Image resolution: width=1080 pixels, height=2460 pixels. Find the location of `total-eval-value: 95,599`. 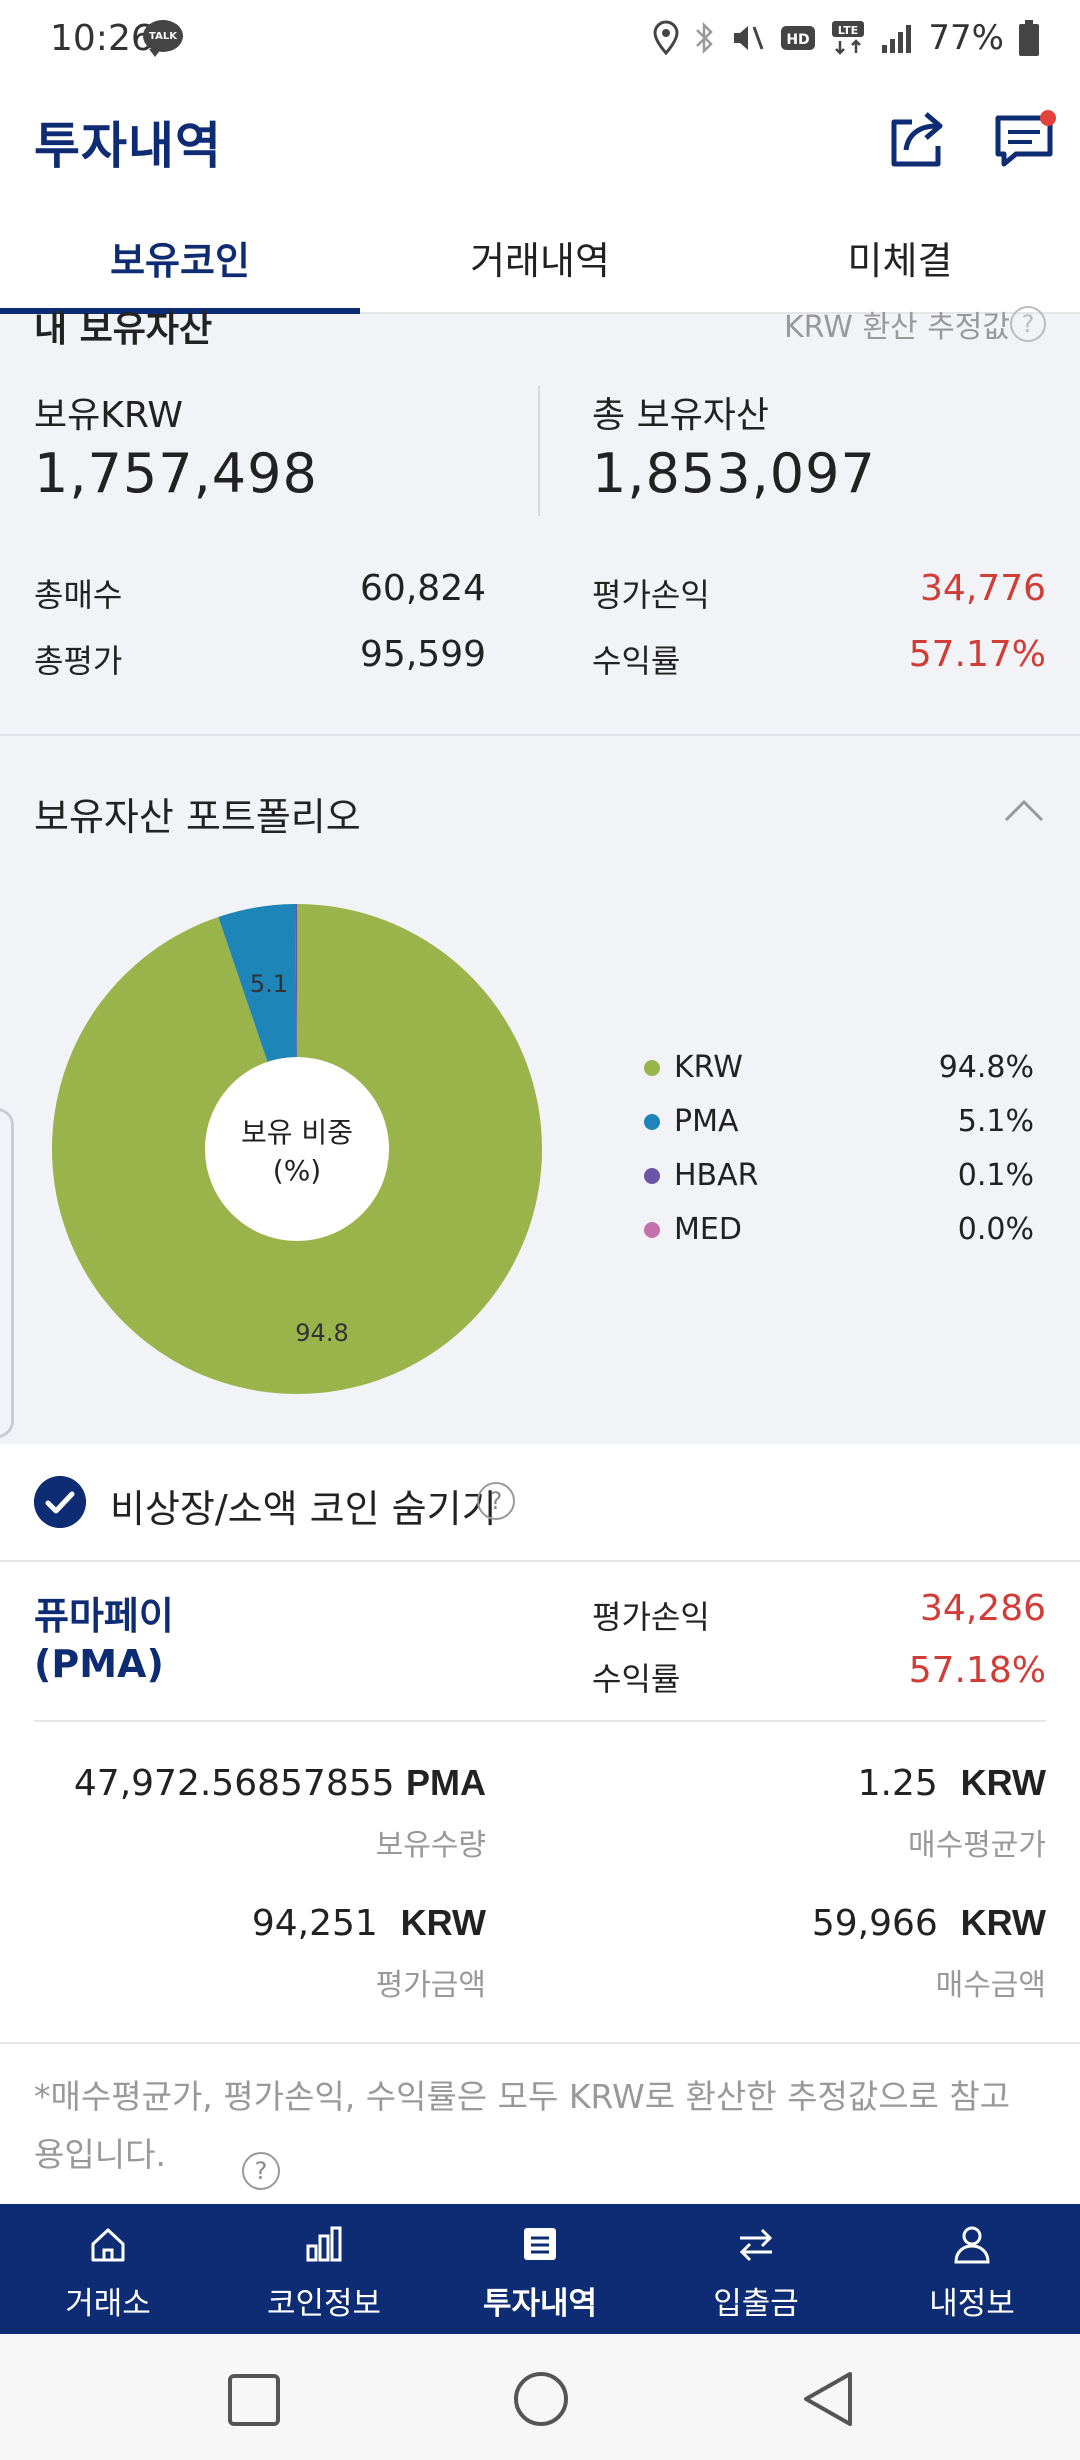

total-eval-value: 95,599 is located at coordinates (423, 654).